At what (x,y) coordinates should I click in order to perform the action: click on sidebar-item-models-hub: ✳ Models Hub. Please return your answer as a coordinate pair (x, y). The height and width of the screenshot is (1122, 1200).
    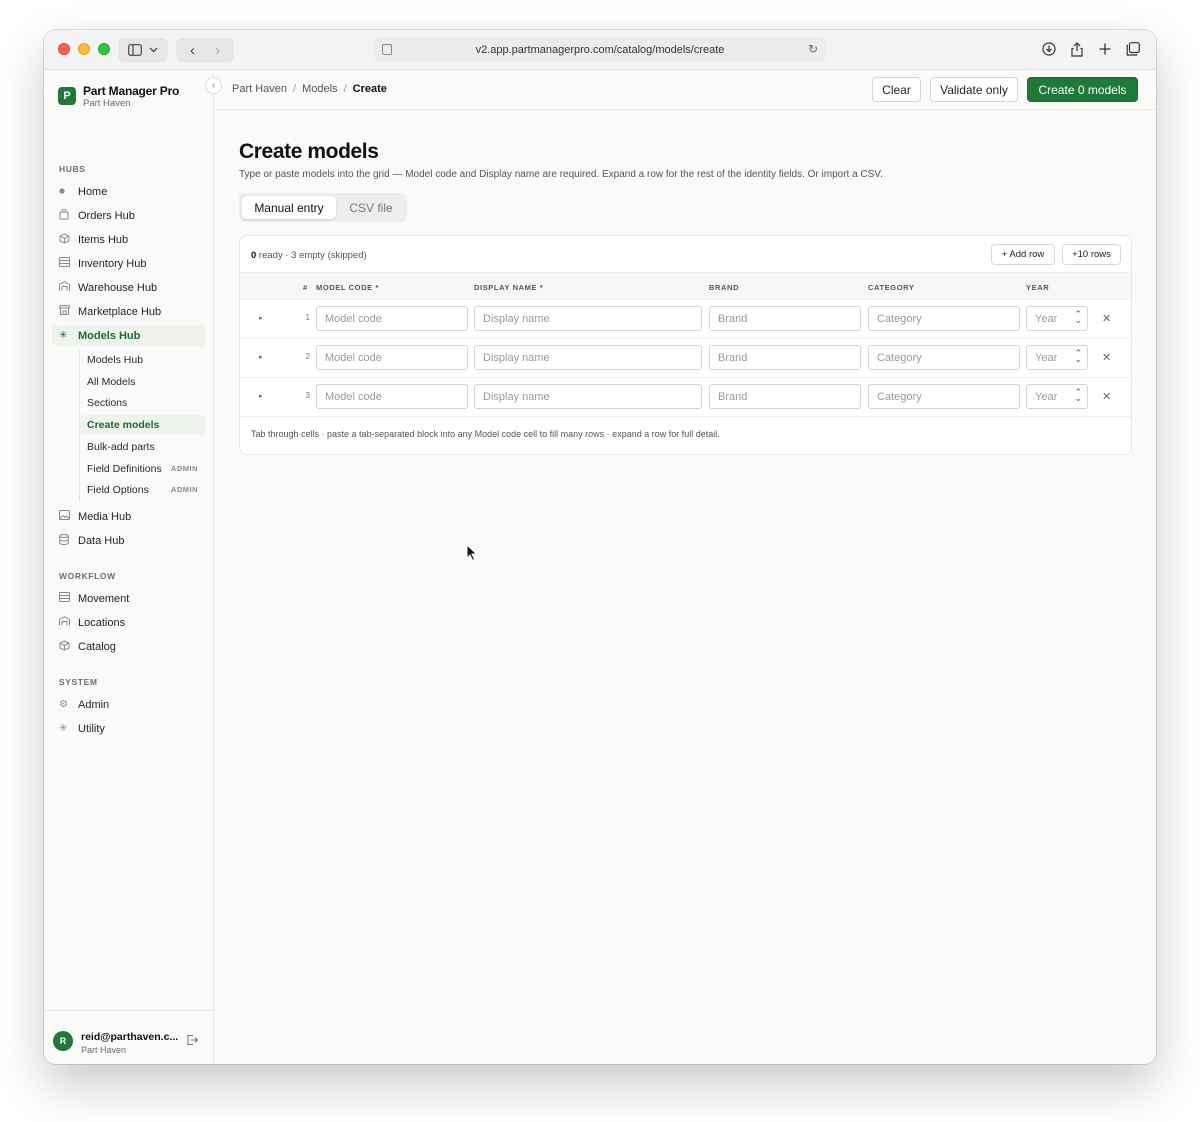
    Looking at the image, I should click on (129, 335).